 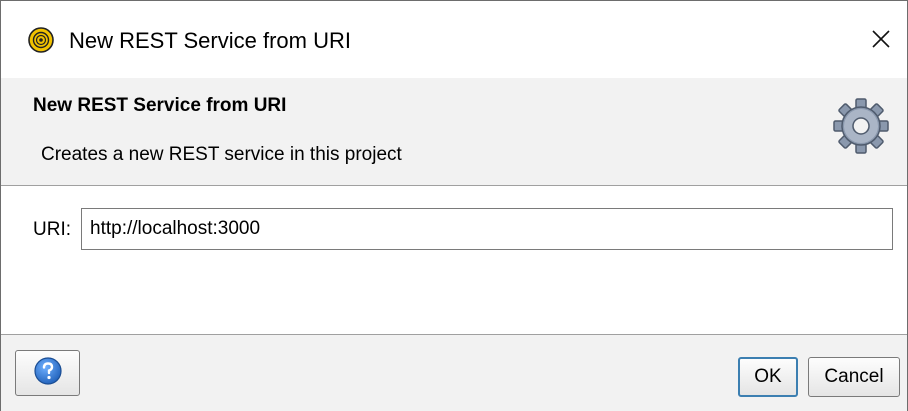 I want to click on close-button, so click(x=881, y=41).